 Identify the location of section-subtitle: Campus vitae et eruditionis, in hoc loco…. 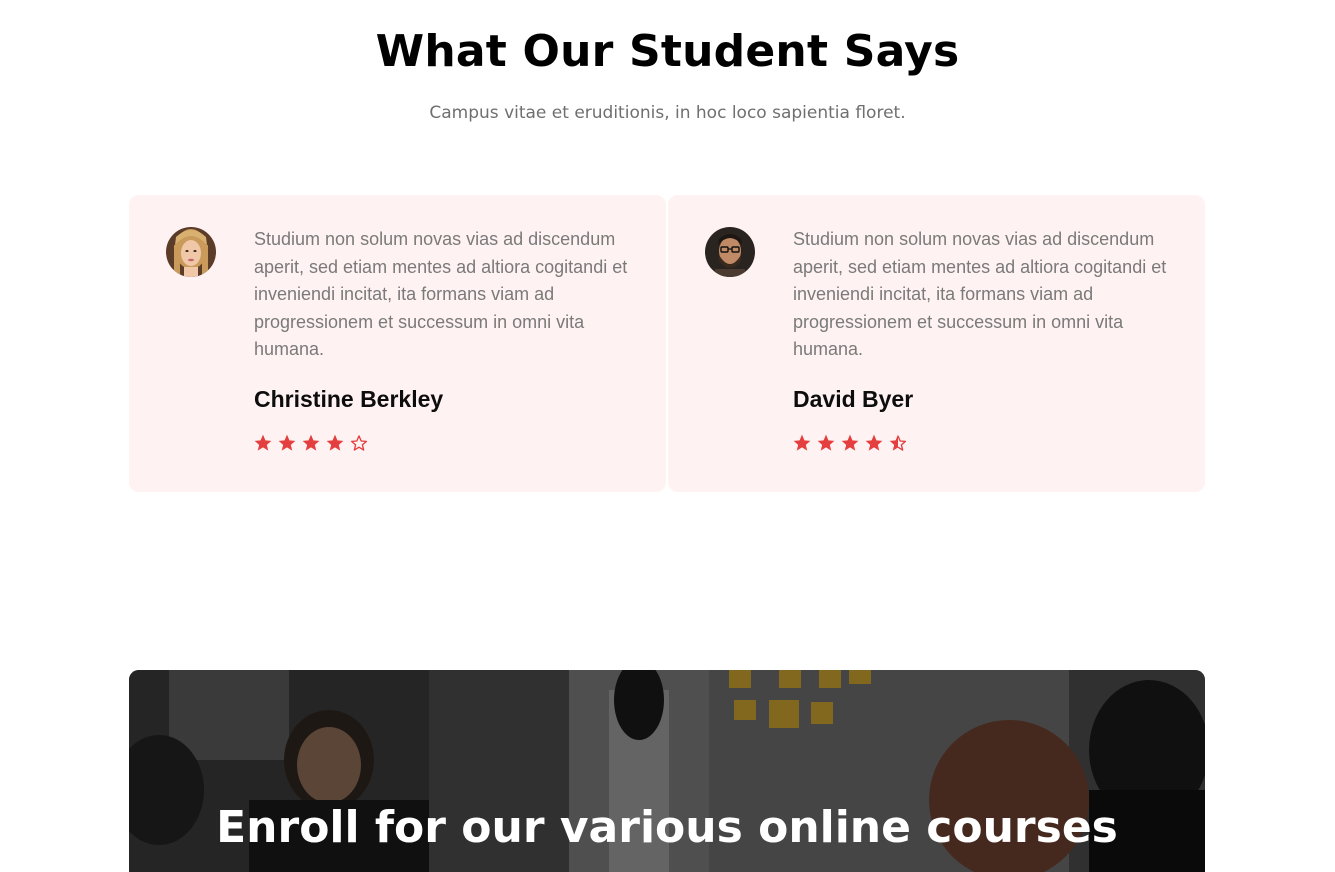
(667, 113).